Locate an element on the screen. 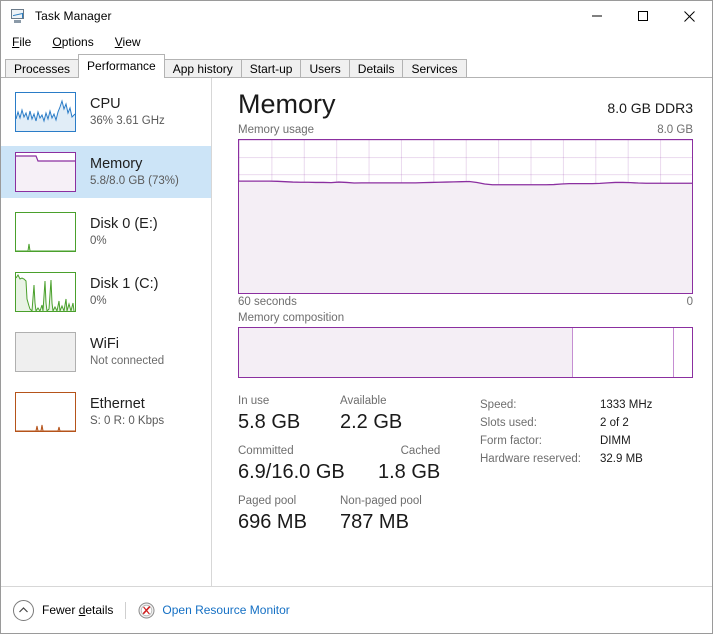  stat-committed-value: 6.9/16.0 GB is located at coordinates (291, 472).